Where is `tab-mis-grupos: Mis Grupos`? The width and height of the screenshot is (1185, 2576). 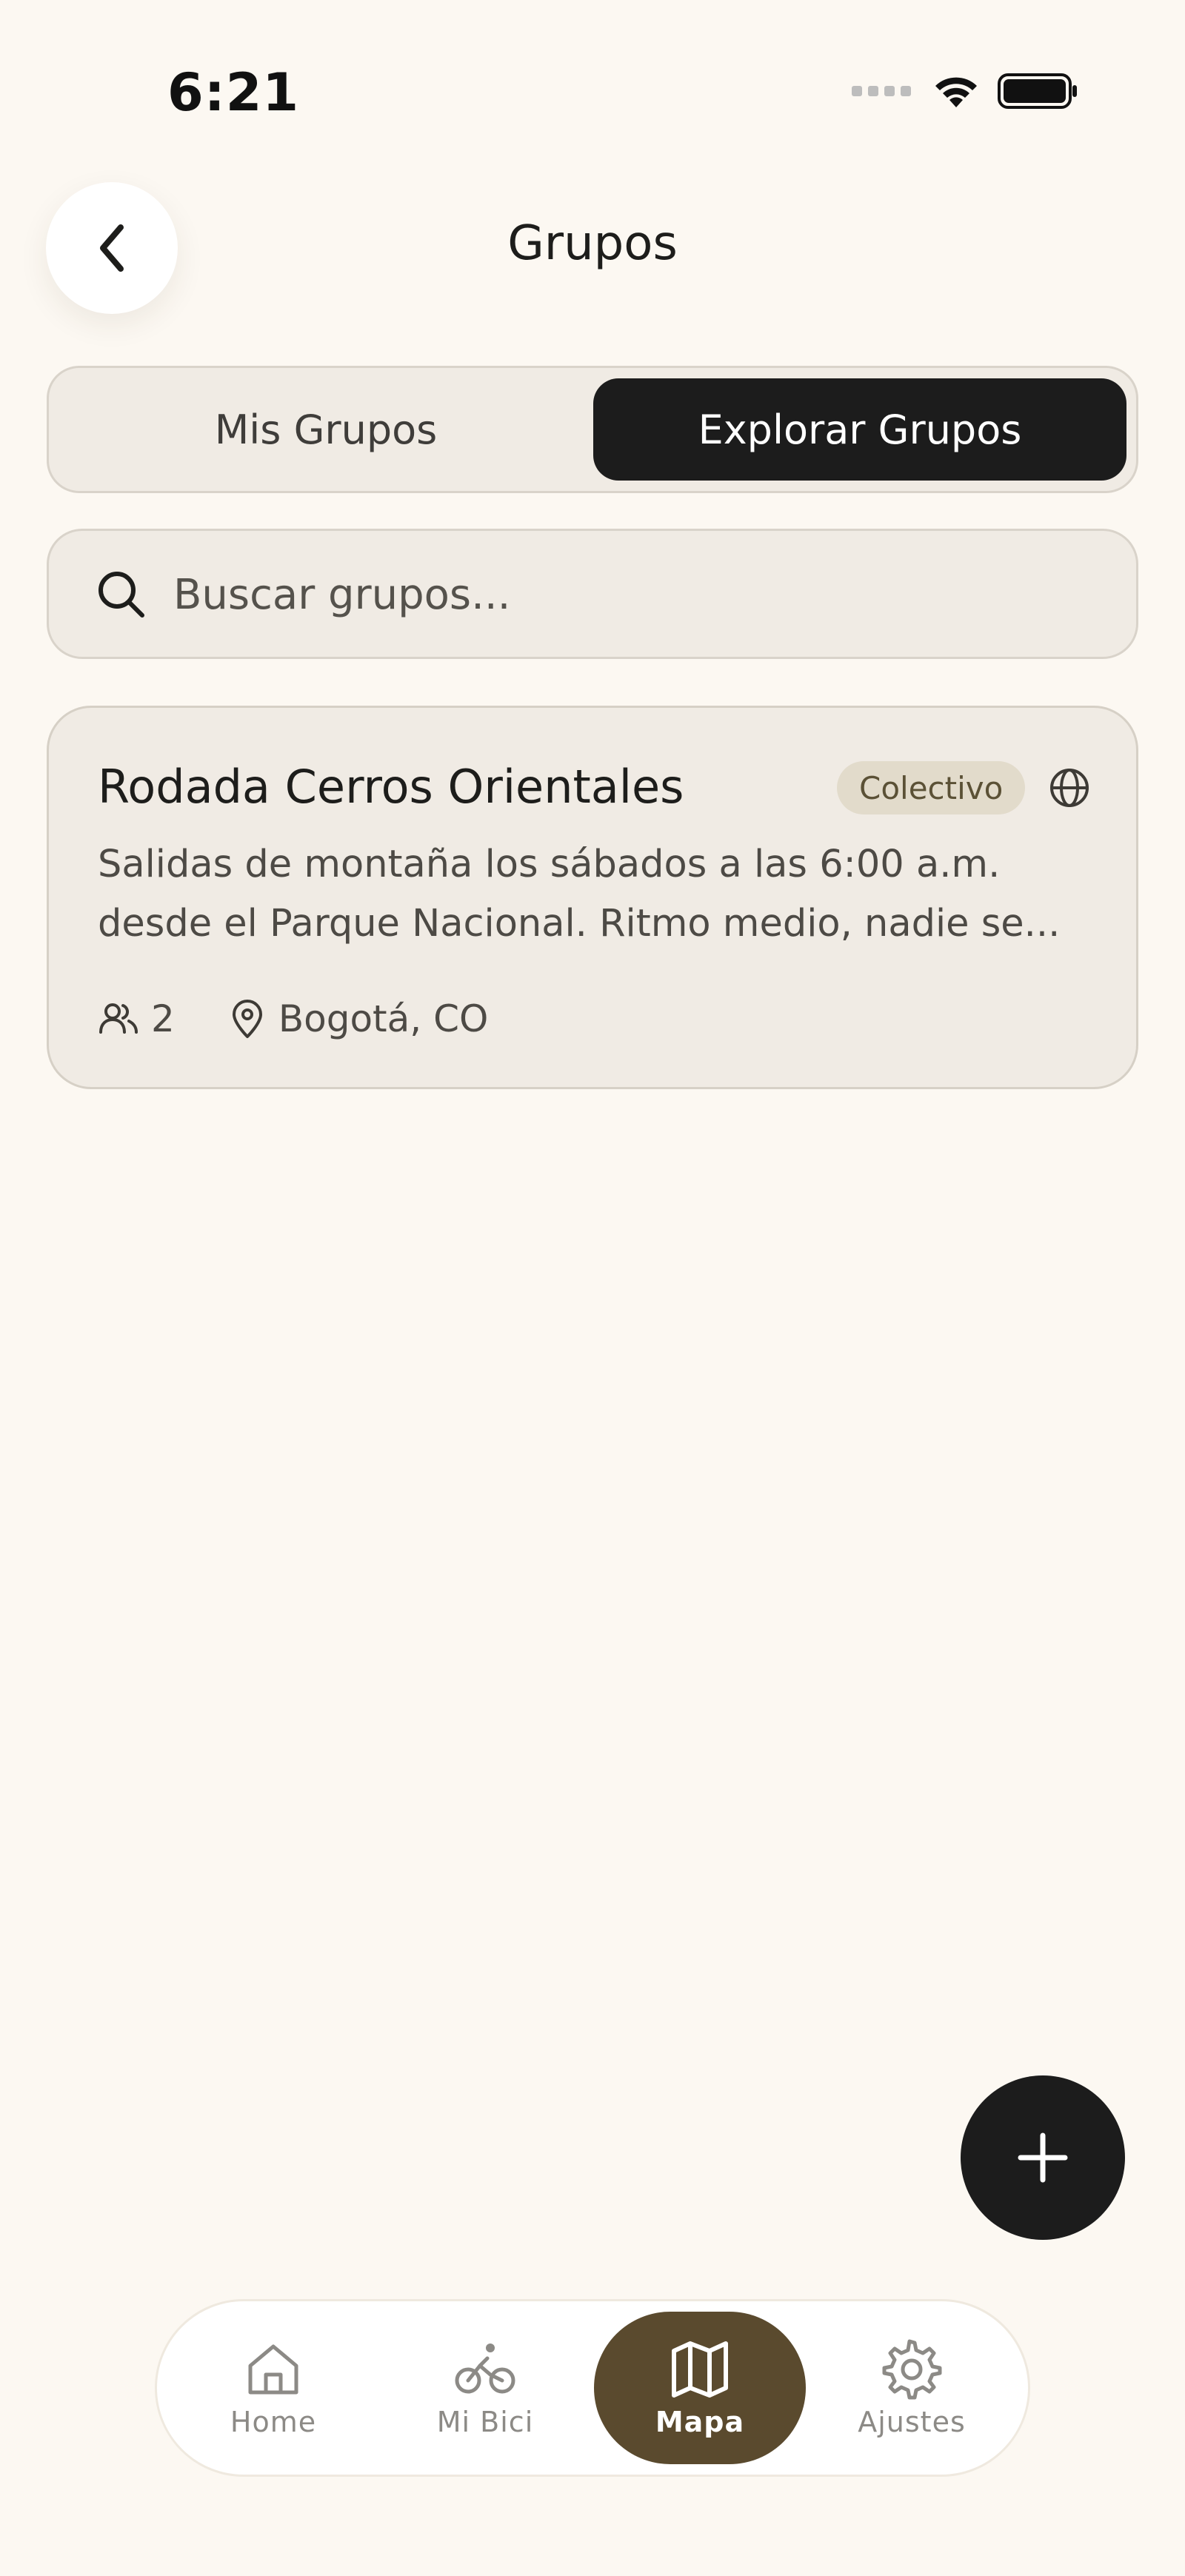
tab-mis-grupos: Mis Grupos is located at coordinates (325, 429).